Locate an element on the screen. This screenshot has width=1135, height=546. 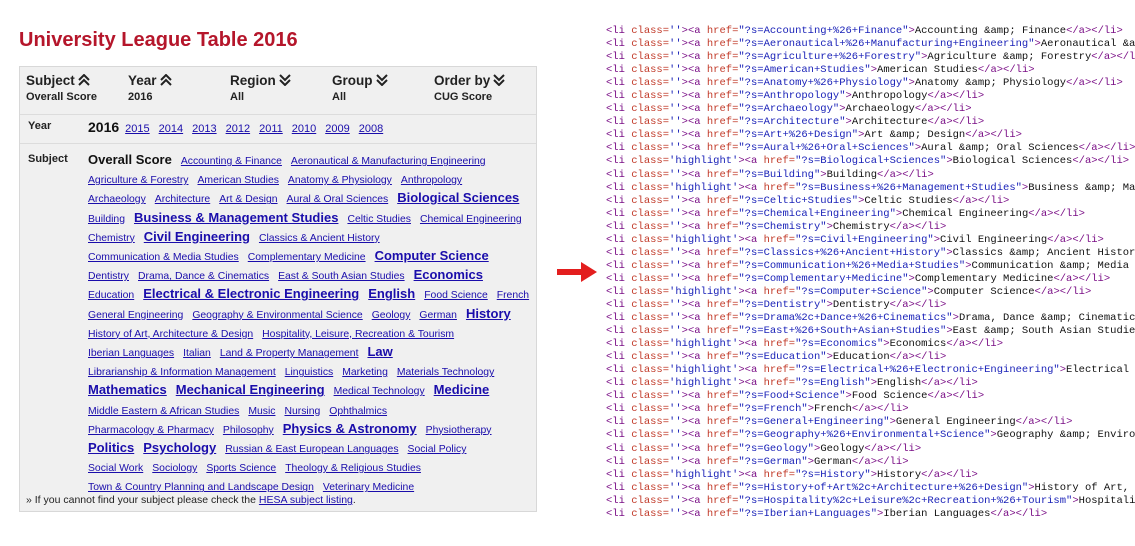
subject-link-history-of-art-architecture-design: History of Art, Architecture & Design is located at coordinates (170, 334).